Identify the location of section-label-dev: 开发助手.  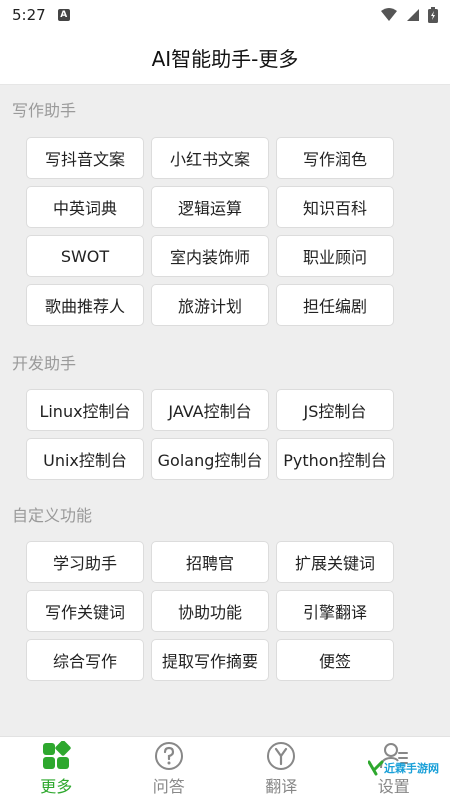
(44, 363).